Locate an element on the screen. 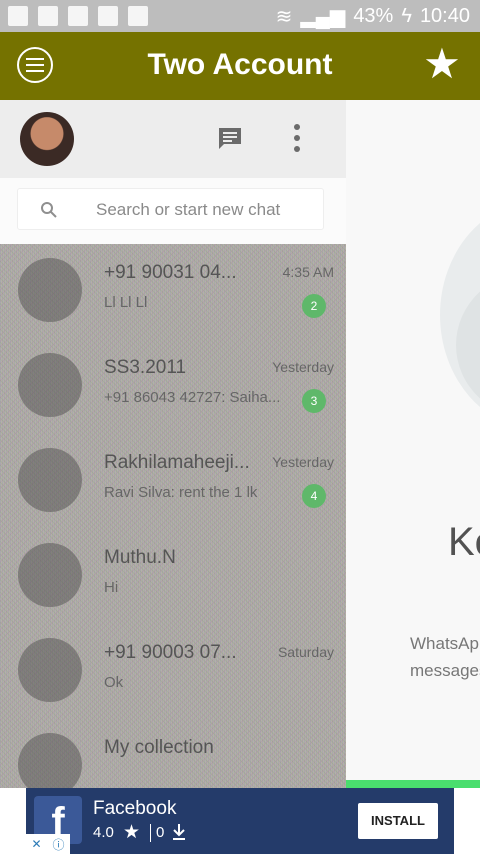 This screenshot has width=480, height=854. gallery-icon is located at coordinates (138, 16).